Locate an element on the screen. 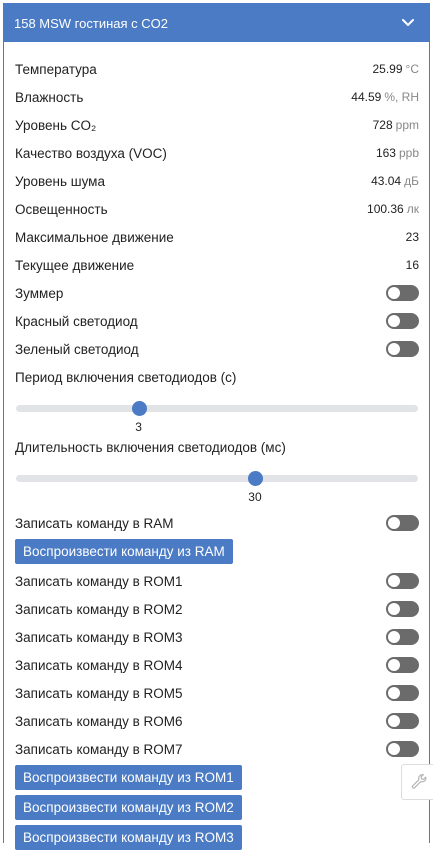  write-rom7-toggle is located at coordinates (402, 749).